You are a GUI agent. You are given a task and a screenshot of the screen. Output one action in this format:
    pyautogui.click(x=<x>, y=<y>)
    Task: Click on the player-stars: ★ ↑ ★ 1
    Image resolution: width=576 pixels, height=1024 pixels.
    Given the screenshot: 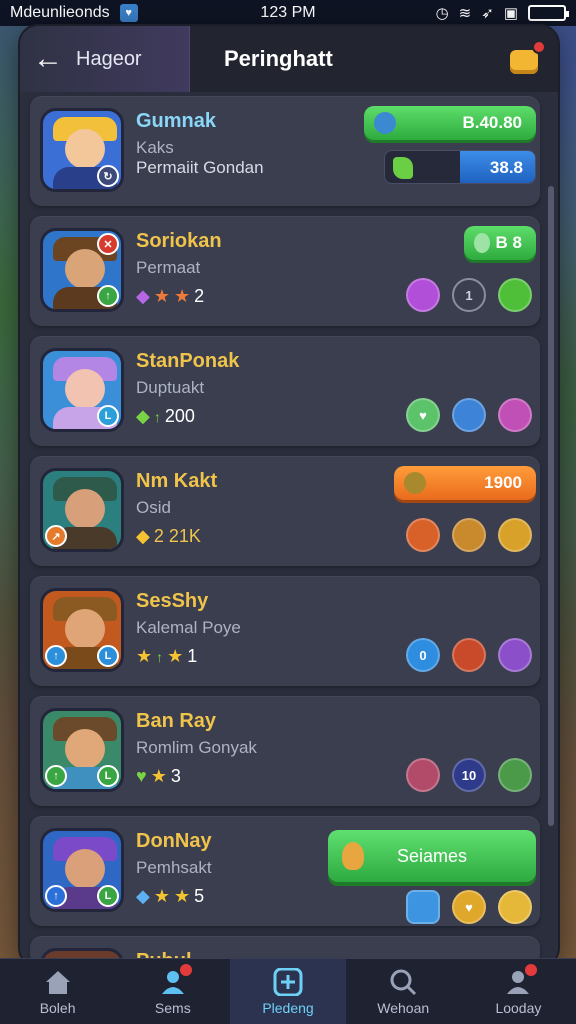 What is the action you would take?
    pyautogui.click(x=167, y=656)
    